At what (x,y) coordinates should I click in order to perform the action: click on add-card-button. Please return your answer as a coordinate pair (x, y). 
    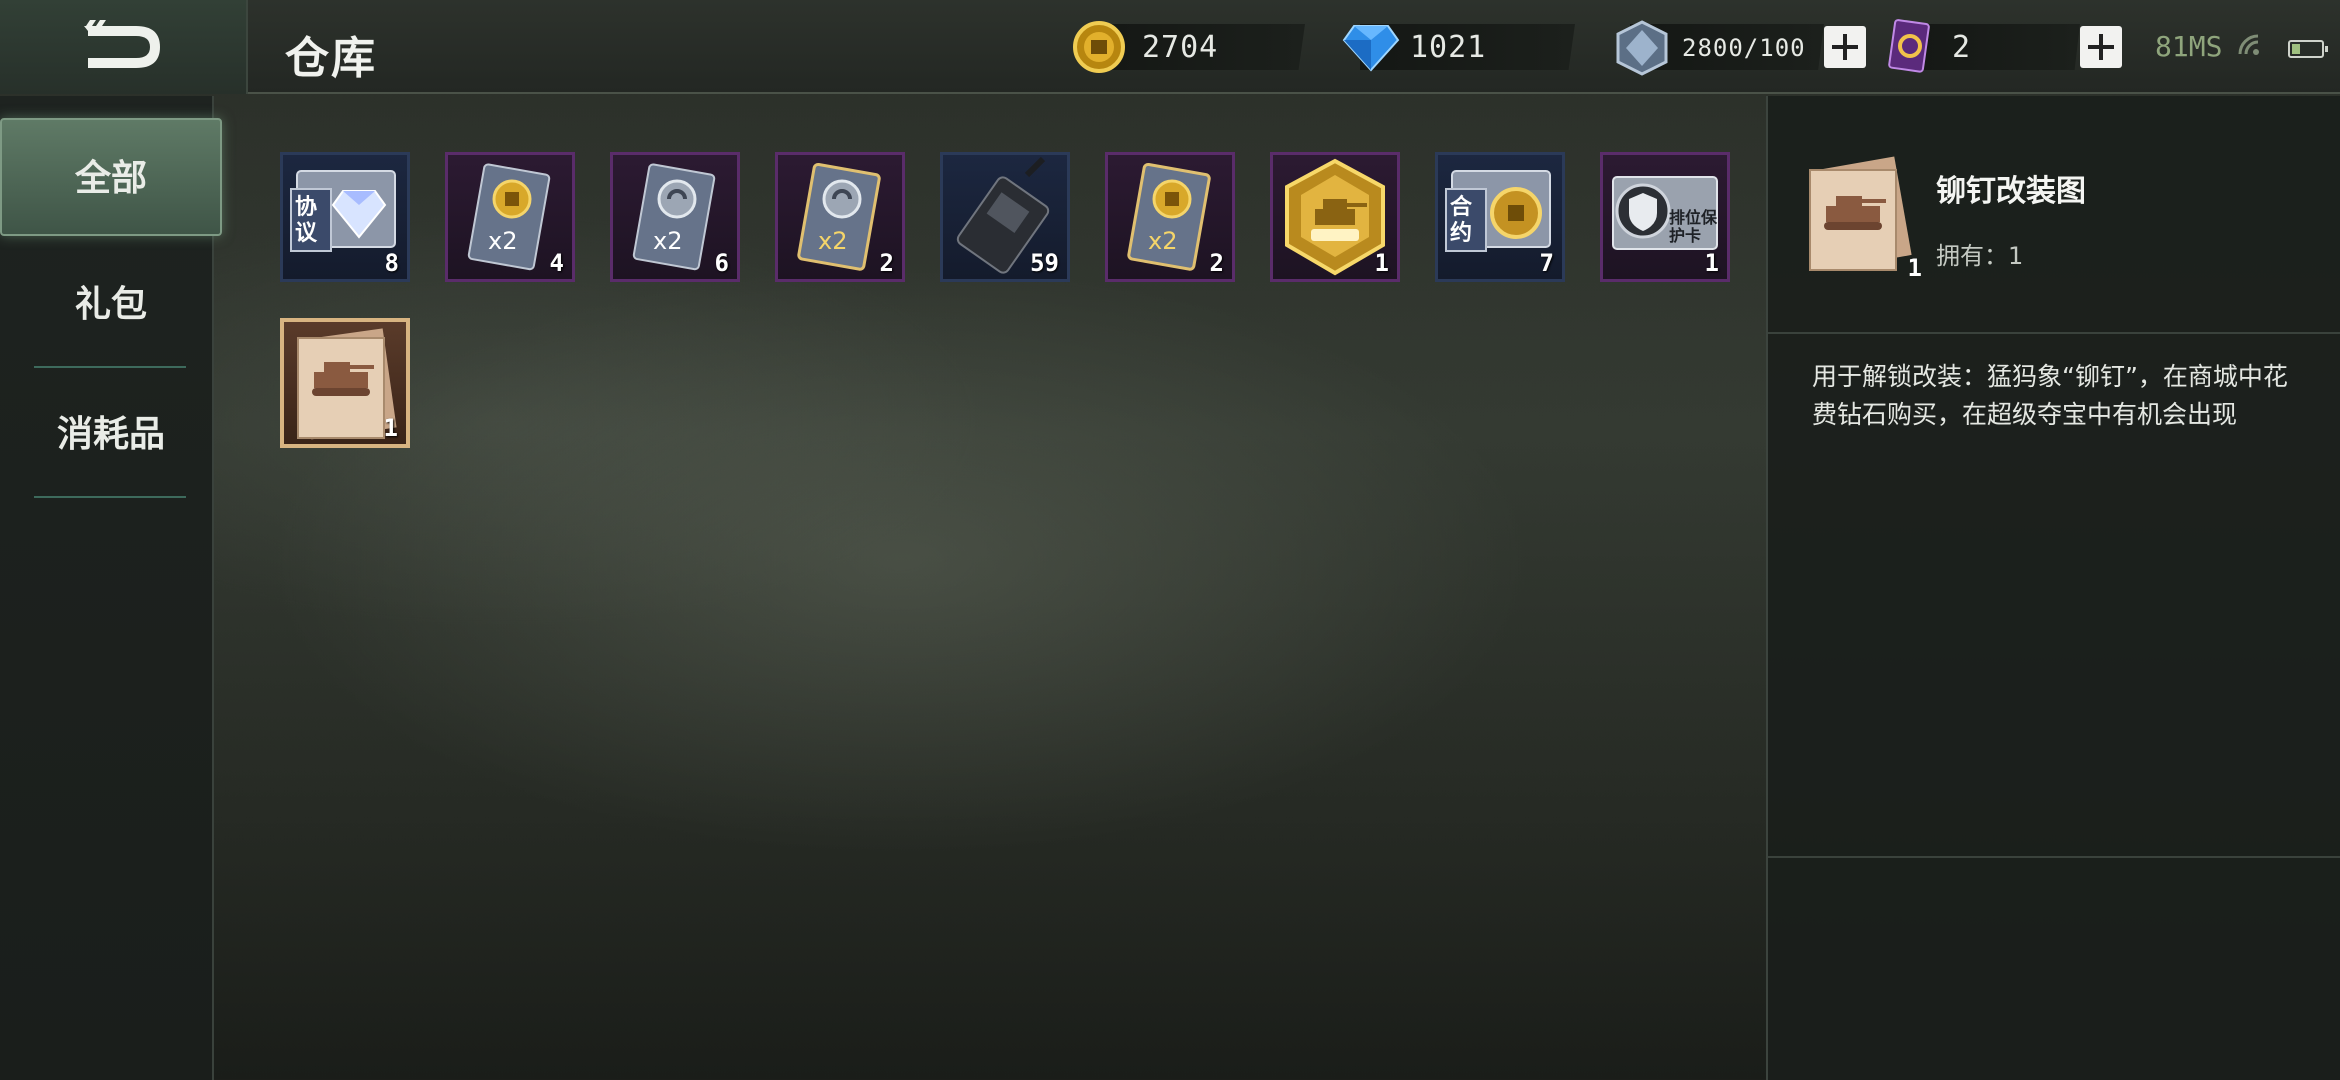
    Looking at the image, I should click on (2101, 47).